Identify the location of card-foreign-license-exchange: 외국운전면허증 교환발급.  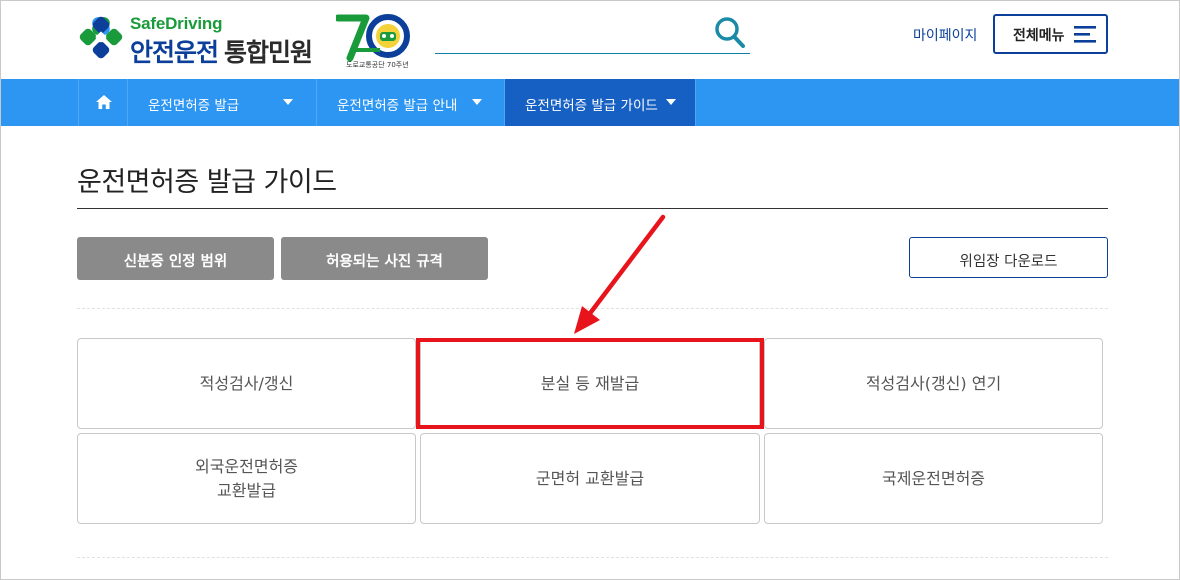
(246, 478).